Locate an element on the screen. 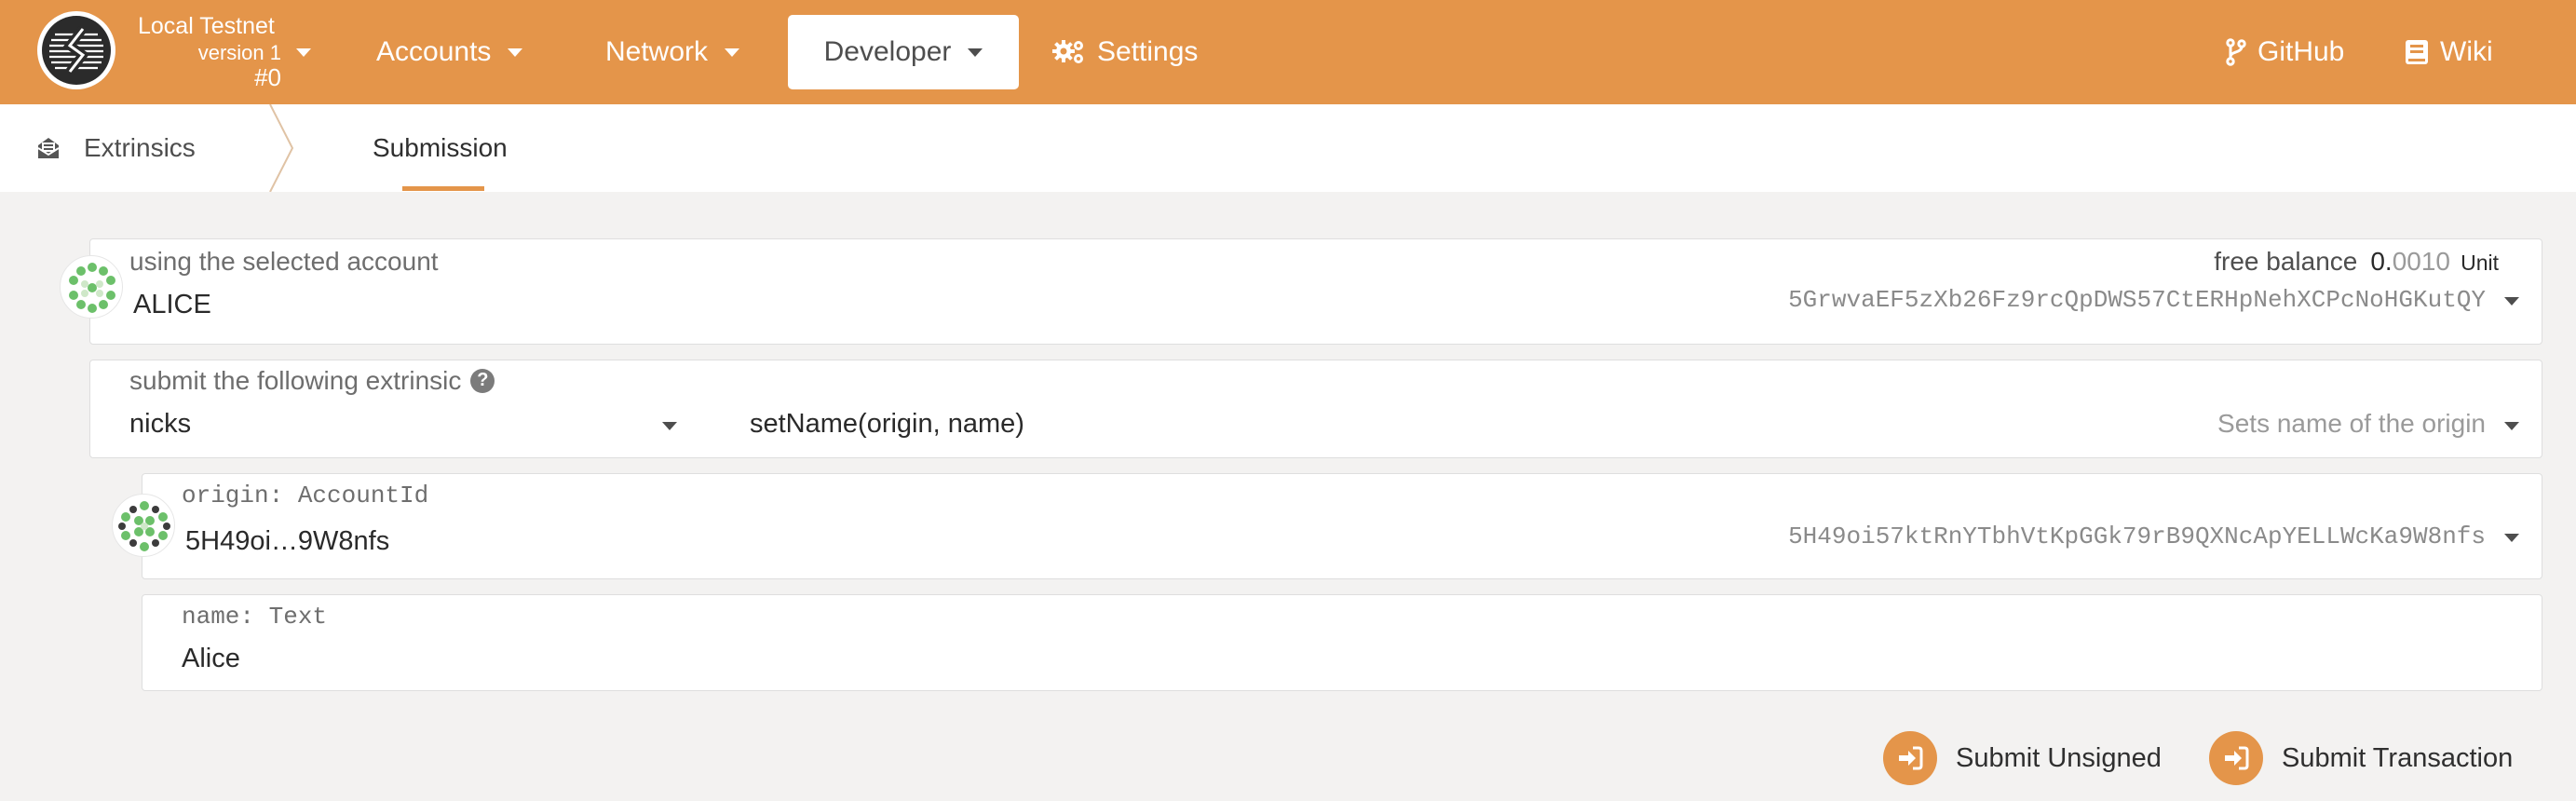 The height and width of the screenshot is (801, 2576). name-input-value: Alice is located at coordinates (211, 659).